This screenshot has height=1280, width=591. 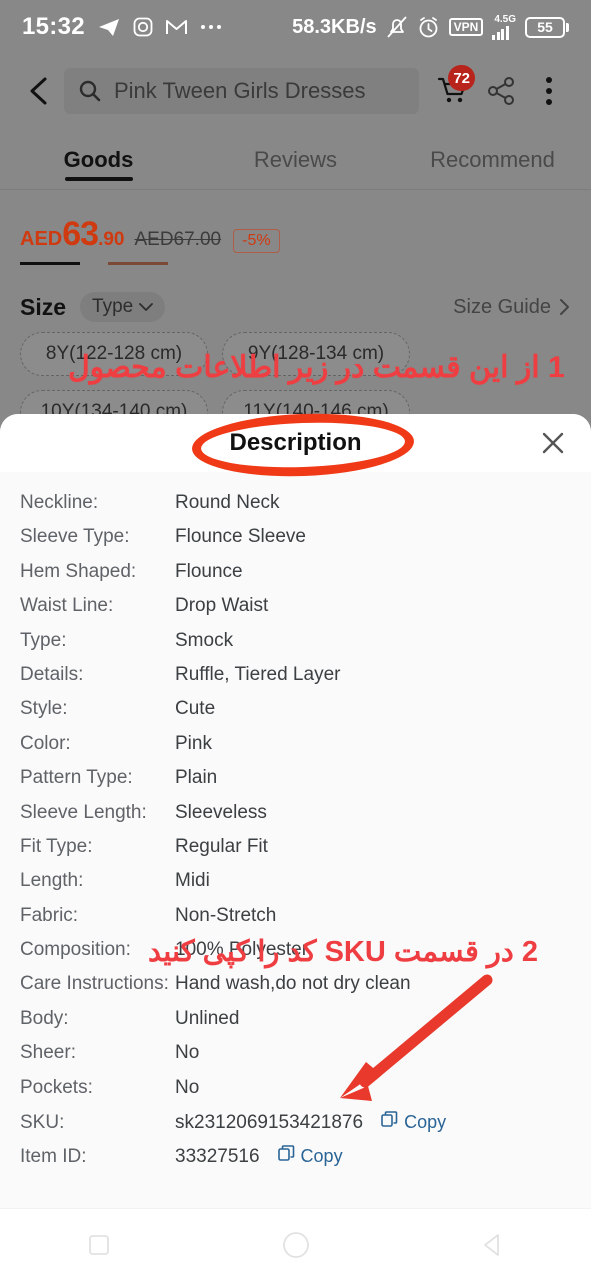 I want to click on overflow-menu-button, so click(x=549, y=91).